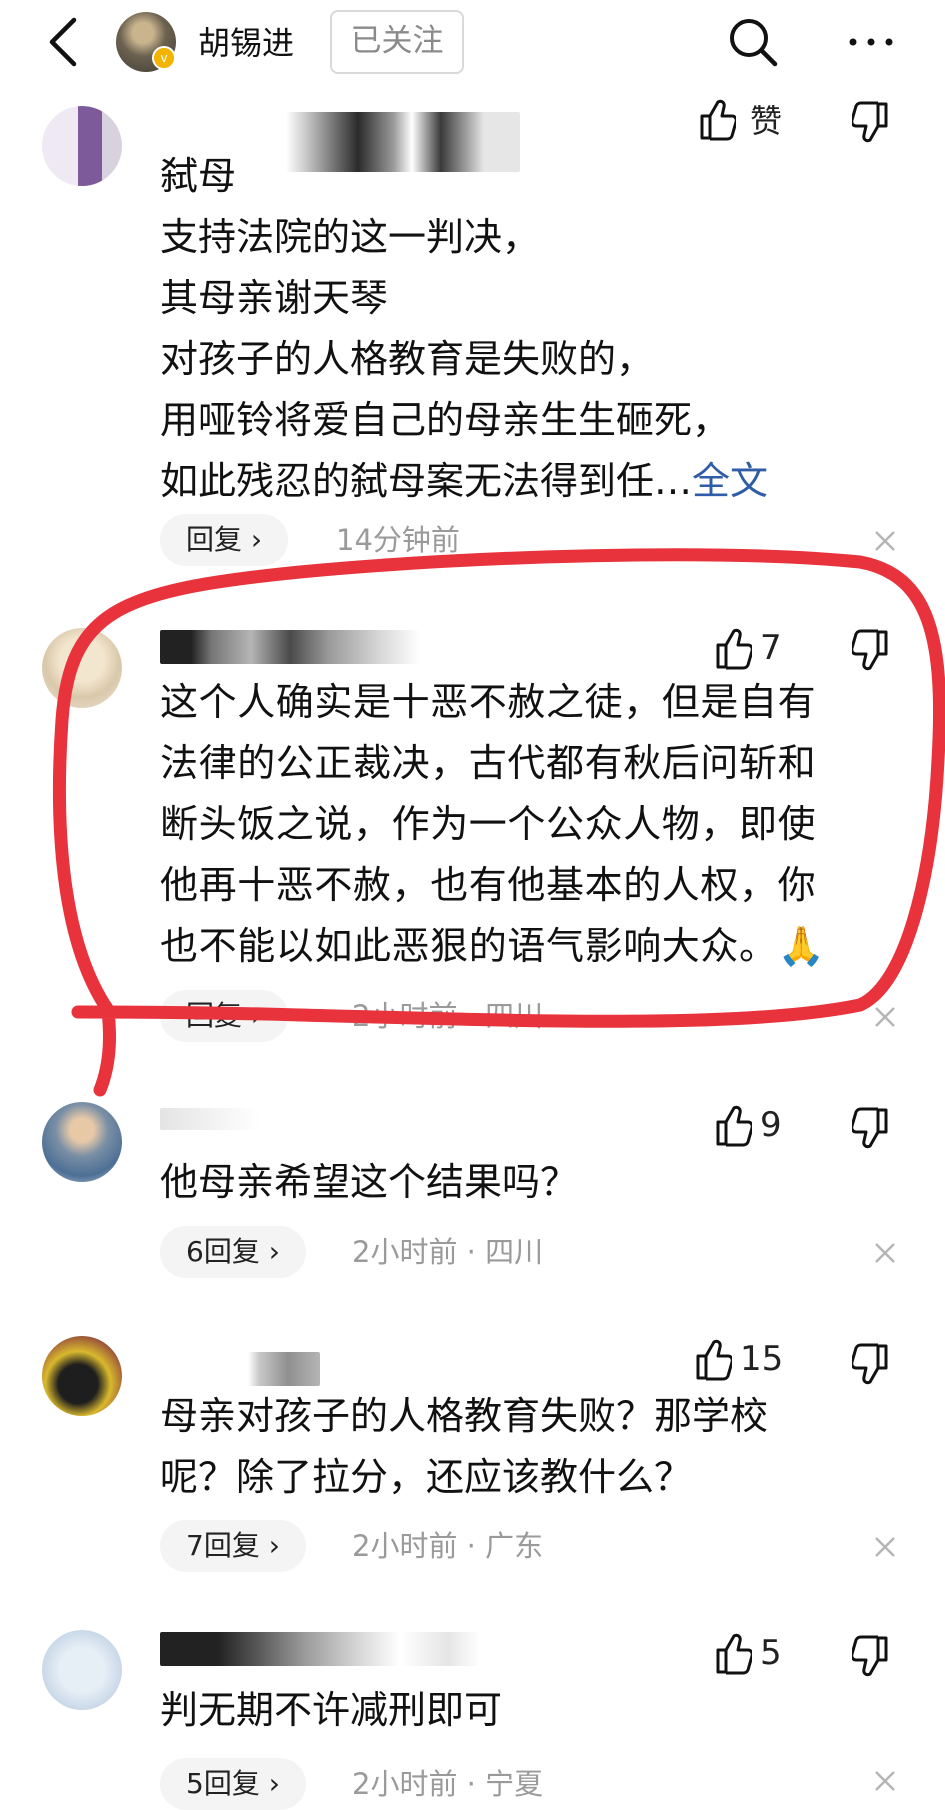 Image resolution: width=945 pixels, height=1810 pixels. Describe the element at coordinates (398, 540) in the screenshot. I see `comment-time: 14分钟前` at that location.